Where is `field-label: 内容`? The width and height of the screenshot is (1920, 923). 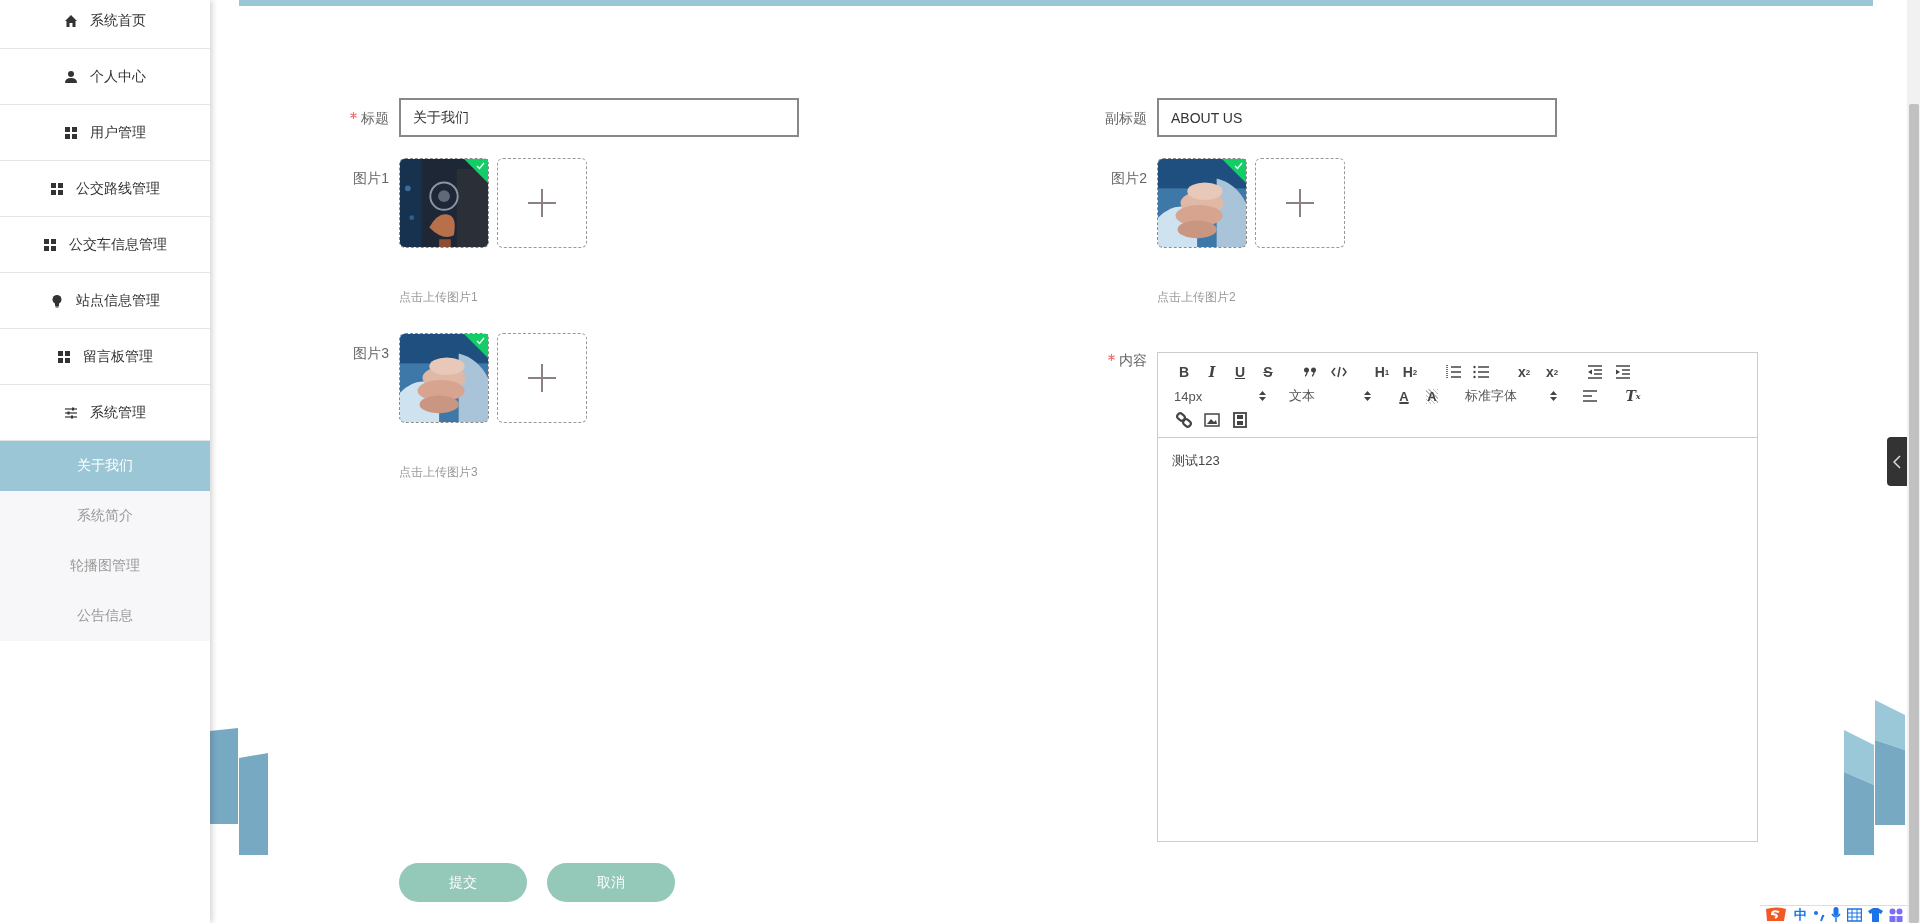 field-label: 内容 is located at coordinates (1133, 360).